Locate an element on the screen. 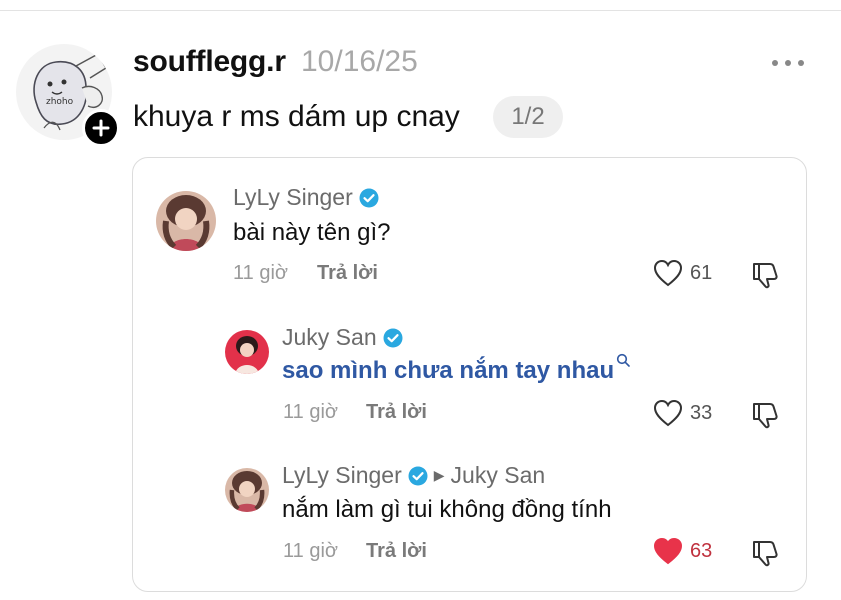 This screenshot has height=600, width=841. comment-text: nắm làm gì tui không đồng tính is located at coordinates (447, 509).